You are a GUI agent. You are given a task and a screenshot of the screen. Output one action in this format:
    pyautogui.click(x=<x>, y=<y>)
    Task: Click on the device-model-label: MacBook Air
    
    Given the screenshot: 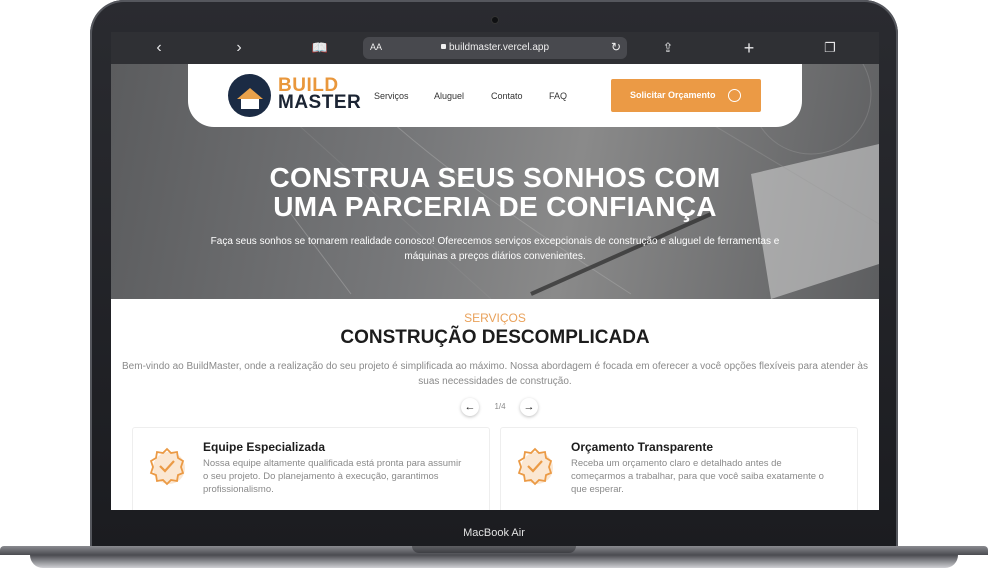 What is the action you would take?
    pyautogui.click(x=494, y=533)
    